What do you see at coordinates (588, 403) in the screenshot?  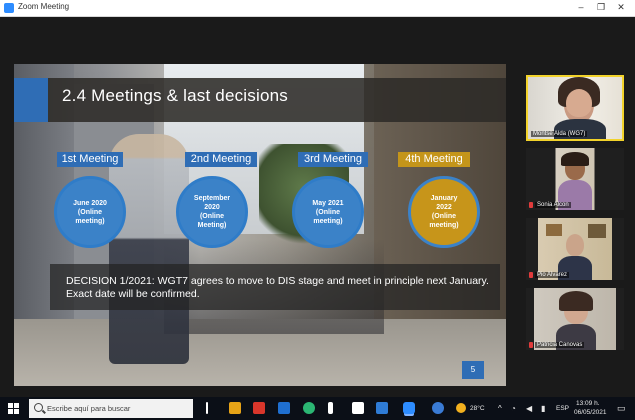 I see `clock-time: 13:09 h.` at bounding box center [588, 403].